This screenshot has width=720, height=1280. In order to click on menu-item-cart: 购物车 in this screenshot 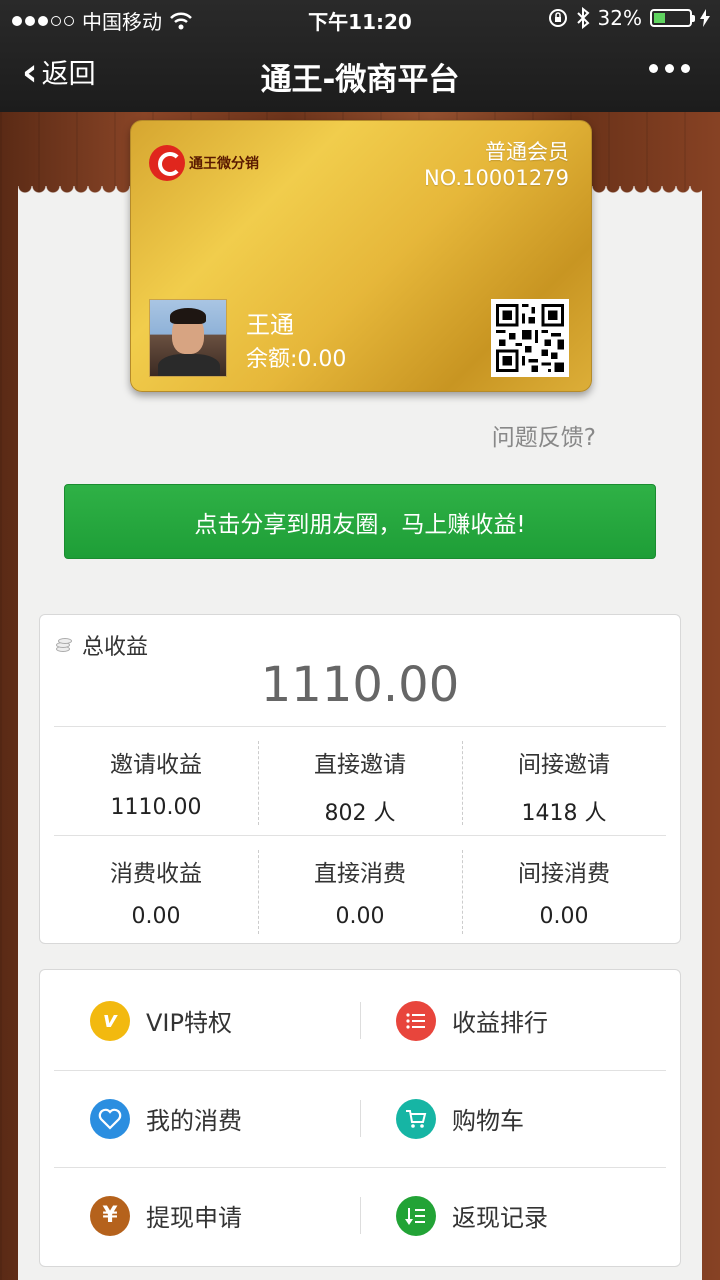, I will do `click(513, 1118)`.